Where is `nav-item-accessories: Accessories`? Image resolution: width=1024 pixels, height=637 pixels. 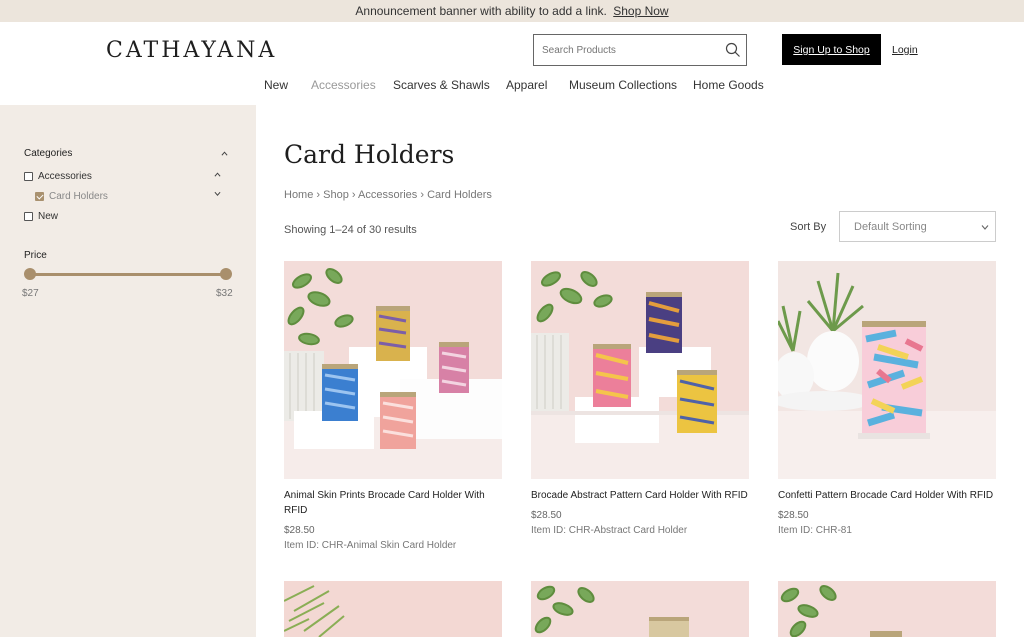 nav-item-accessories: Accessories is located at coordinates (343, 85).